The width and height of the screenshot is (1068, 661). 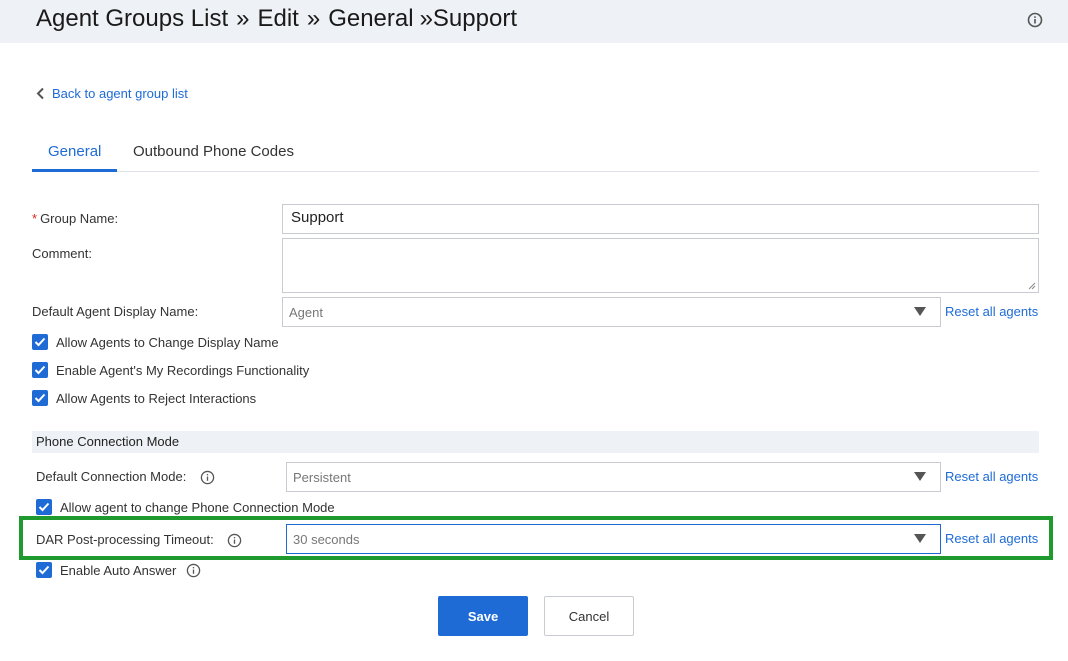 What do you see at coordinates (613, 539) in the screenshot?
I see `dar-timeout-select: 30 seconds` at bounding box center [613, 539].